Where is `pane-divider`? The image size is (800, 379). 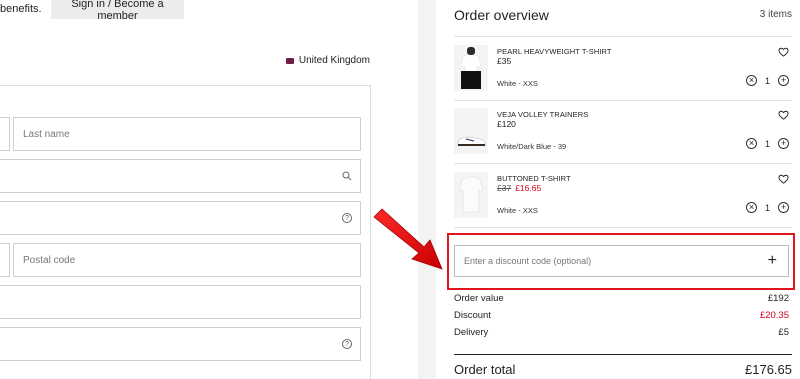
pane-divider is located at coordinates (427, 189).